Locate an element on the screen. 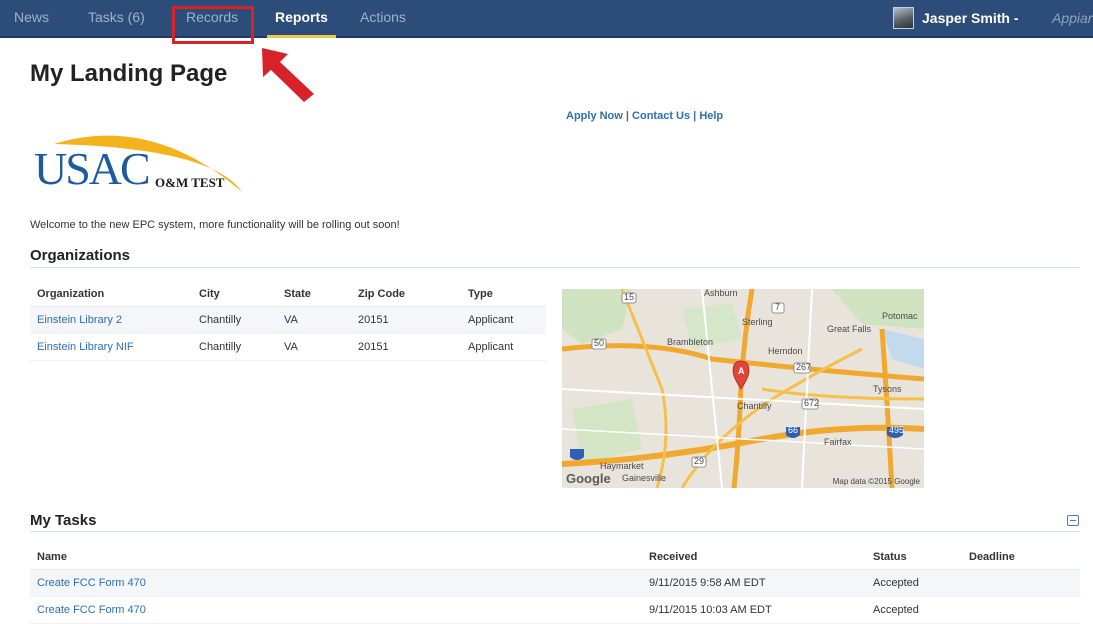 Image resolution: width=1093 pixels, height=624 pixels. received-cell: 9/11/2015 10:03 AM EDT is located at coordinates (754, 610).